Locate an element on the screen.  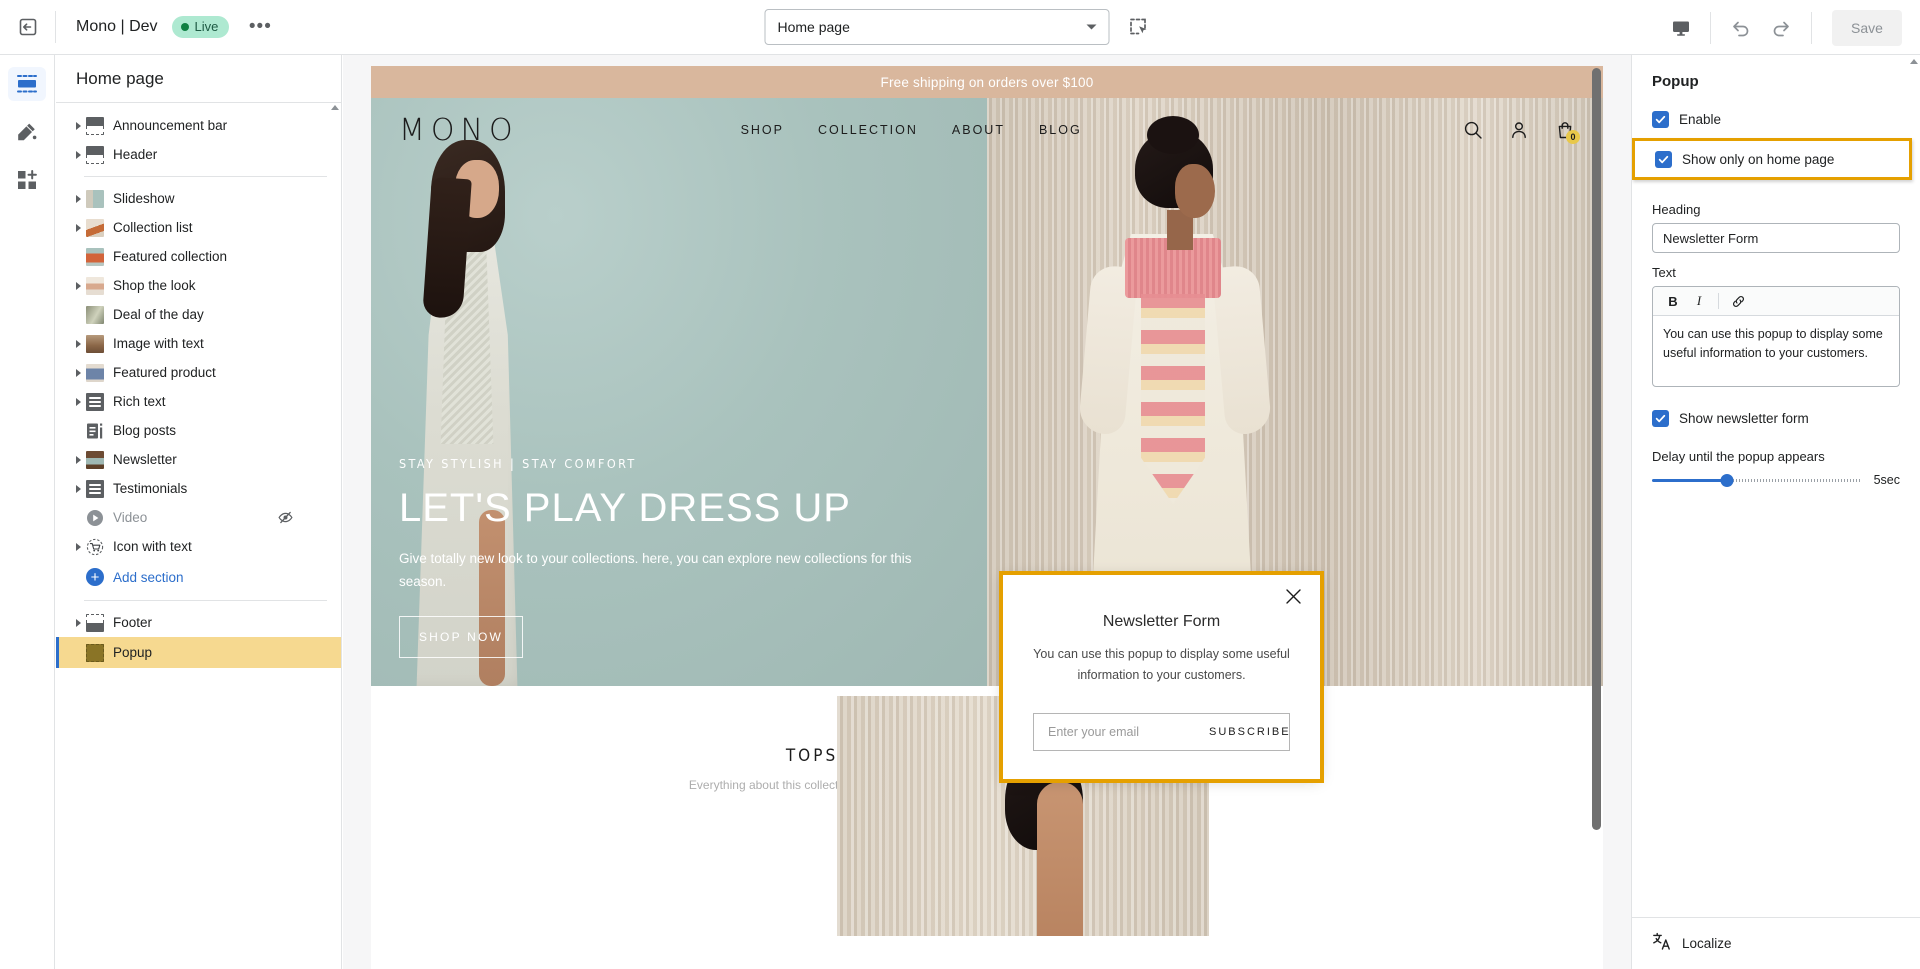
cart-icon: 0 is located at coordinates (1567, 132).